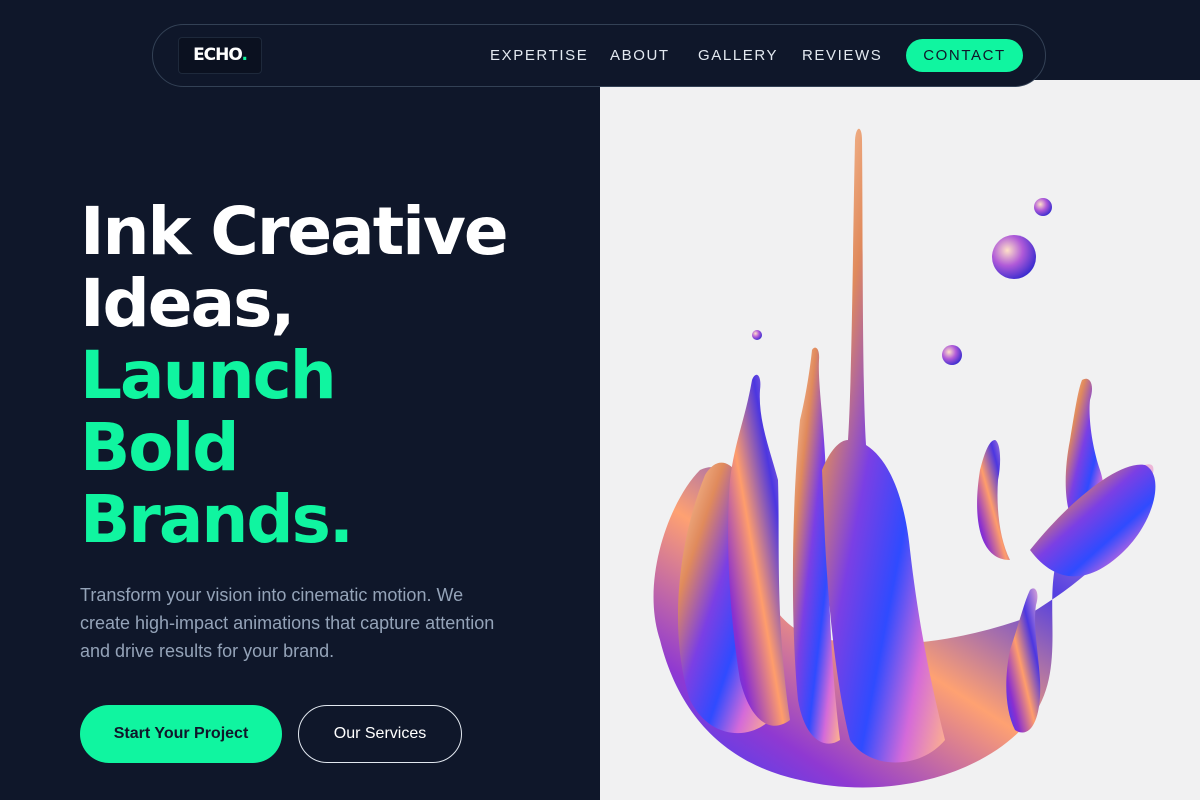 The image size is (1200, 800). Describe the element at coordinates (187, 303) in the screenshot. I see `headline-line-2: Ideas,` at that location.